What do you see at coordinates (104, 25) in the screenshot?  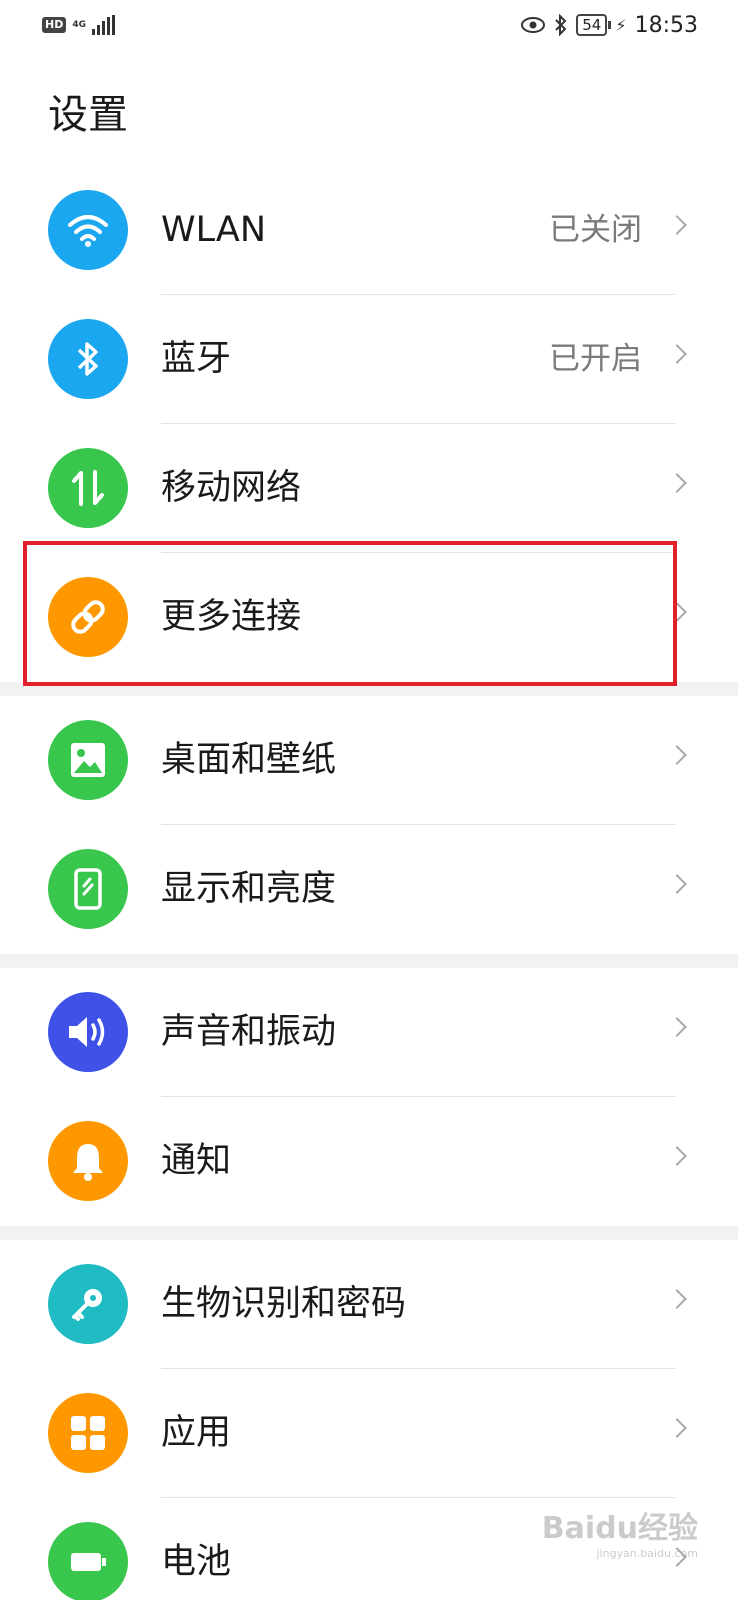 I see `signal-strength-icon` at bounding box center [104, 25].